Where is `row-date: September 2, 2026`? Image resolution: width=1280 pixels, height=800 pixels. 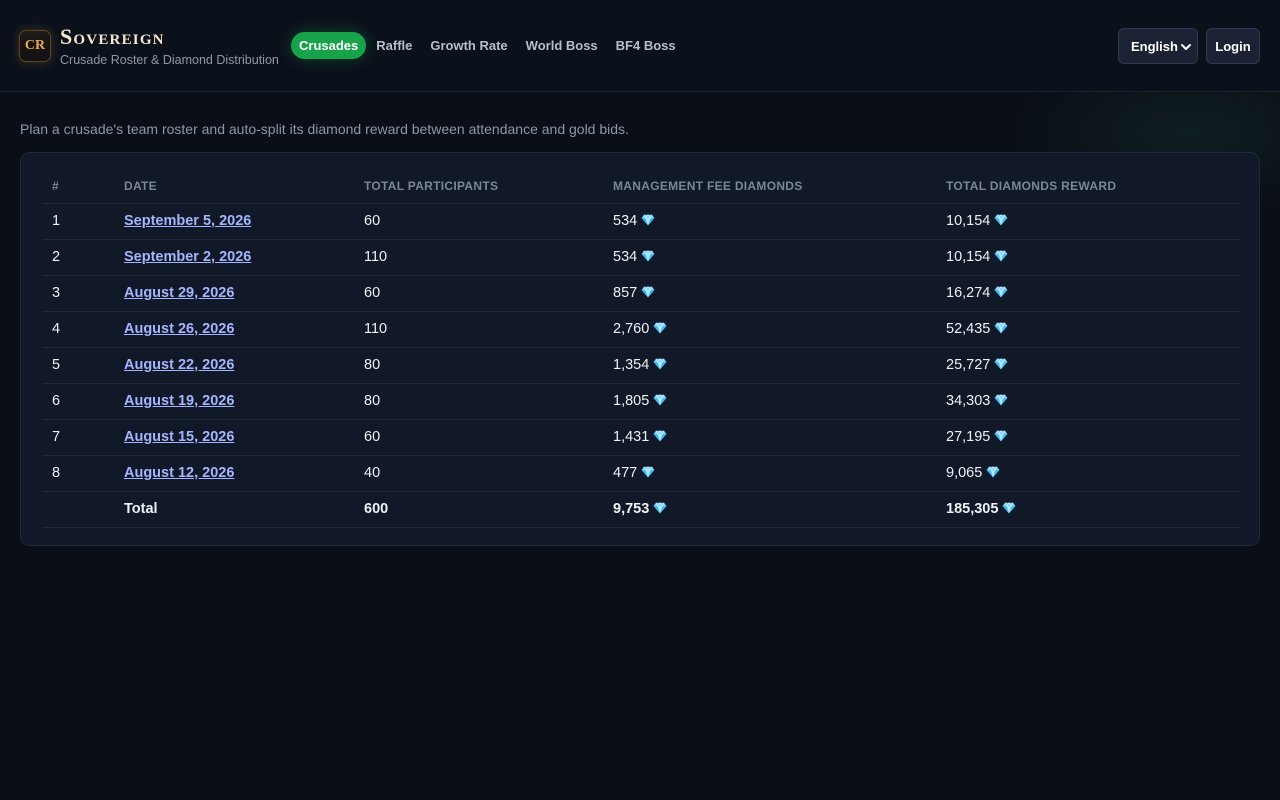 row-date: September 2, 2026 is located at coordinates (234, 257).